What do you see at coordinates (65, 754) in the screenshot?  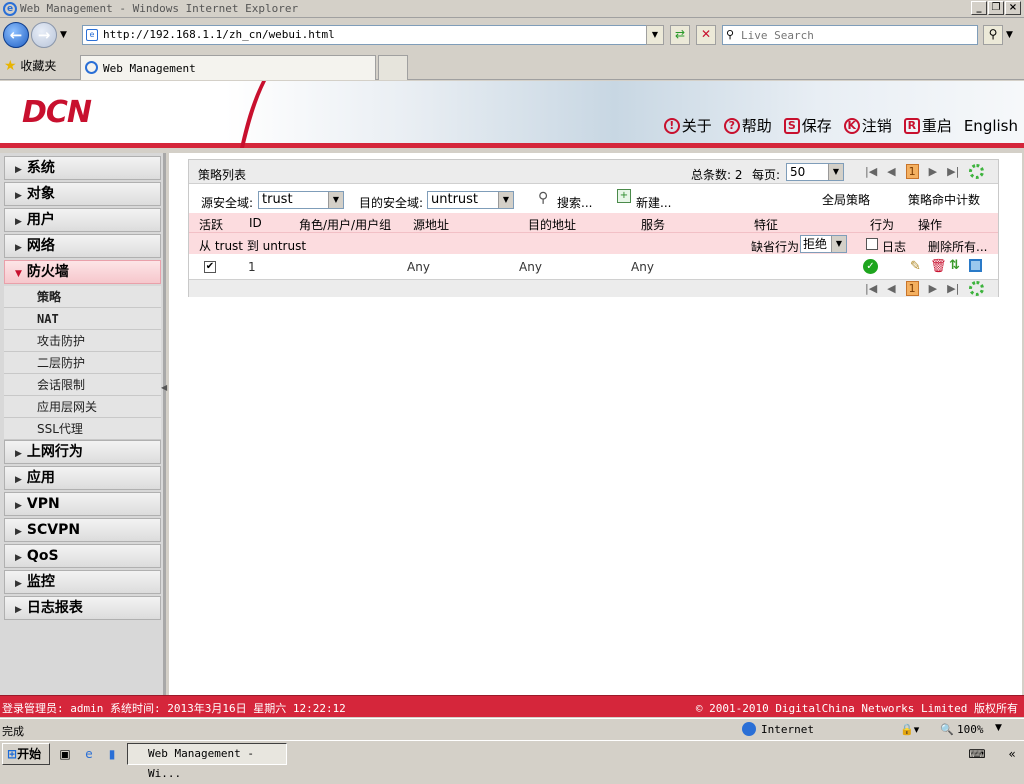 I see `desktop-icon: ▣` at bounding box center [65, 754].